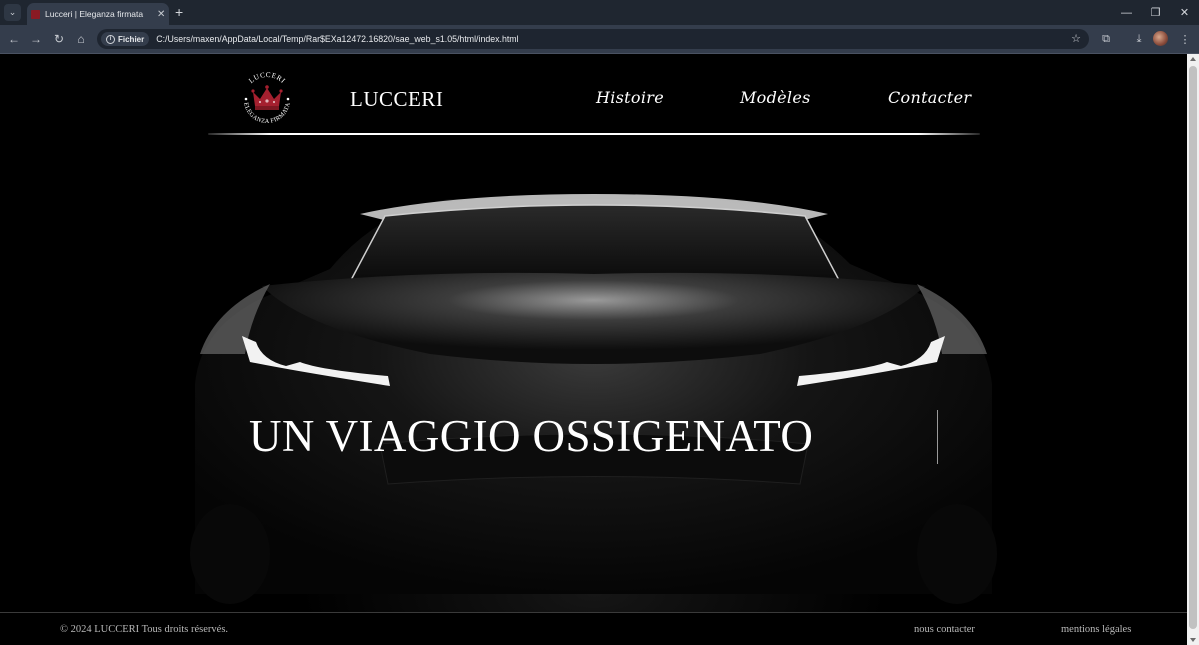 The height and width of the screenshot is (645, 1199). I want to click on page-scrollbar, so click(1193, 349).